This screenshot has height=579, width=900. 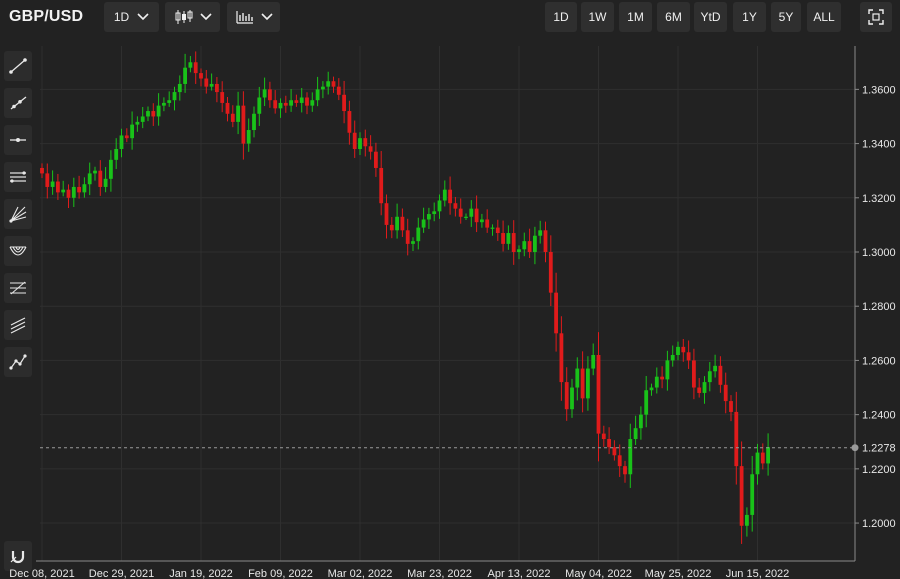 What do you see at coordinates (519, 573) in the screenshot?
I see `date-tick-label: Apr 13, 2022` at bounding box center [519, 573].